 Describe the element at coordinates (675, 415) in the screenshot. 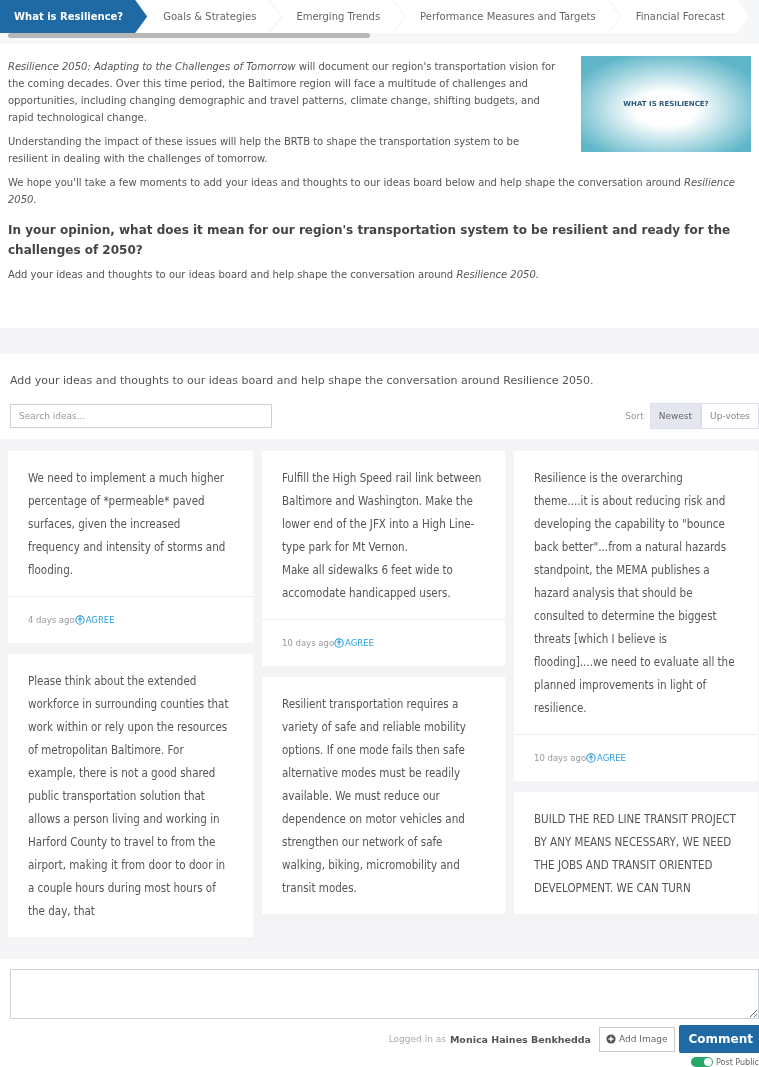

I see `sort-option: Newest` at that location.